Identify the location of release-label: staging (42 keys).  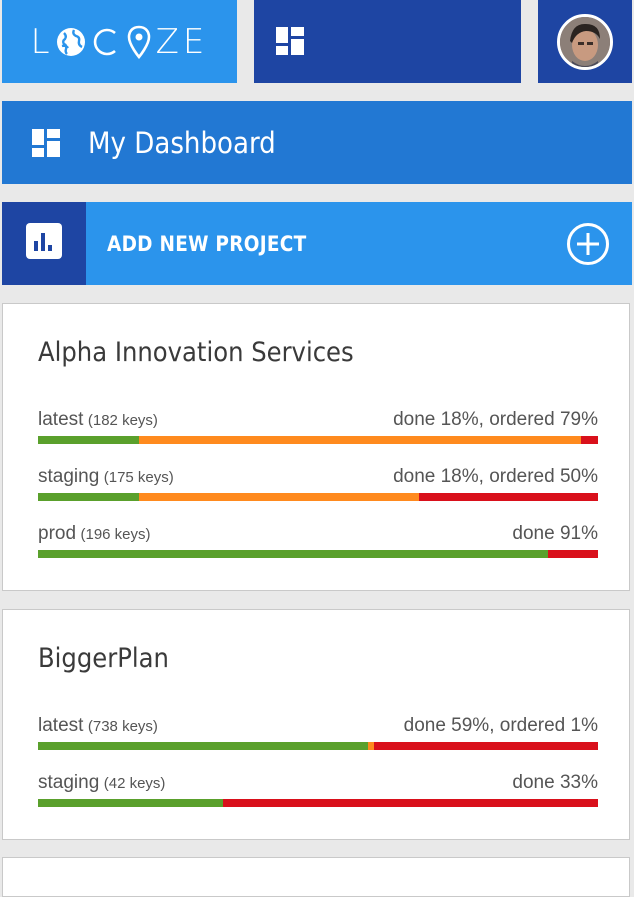
(101, 783).